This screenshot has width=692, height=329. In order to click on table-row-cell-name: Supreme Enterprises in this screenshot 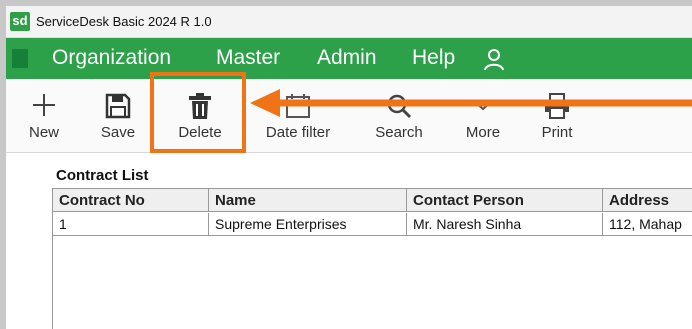, I will do `click(308, 224)`.